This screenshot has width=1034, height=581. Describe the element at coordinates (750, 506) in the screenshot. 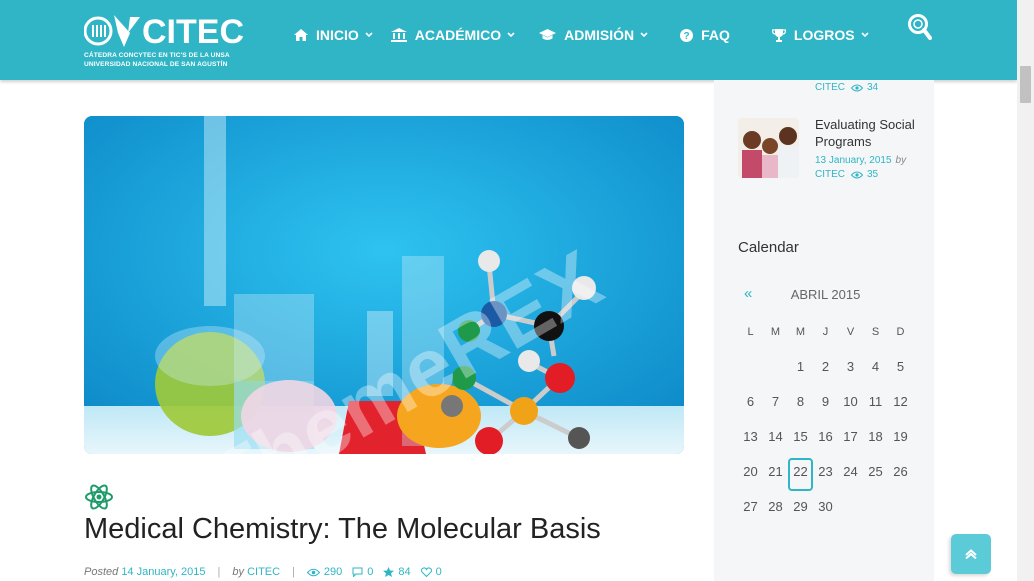

I see `calendar-day: 27` at that location.